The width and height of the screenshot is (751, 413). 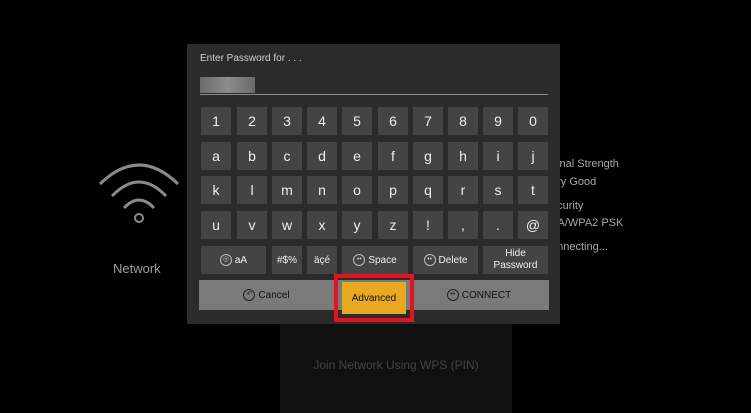 I want to click on signal-strength-label: ignal Strength, so click(x=585, y=164).